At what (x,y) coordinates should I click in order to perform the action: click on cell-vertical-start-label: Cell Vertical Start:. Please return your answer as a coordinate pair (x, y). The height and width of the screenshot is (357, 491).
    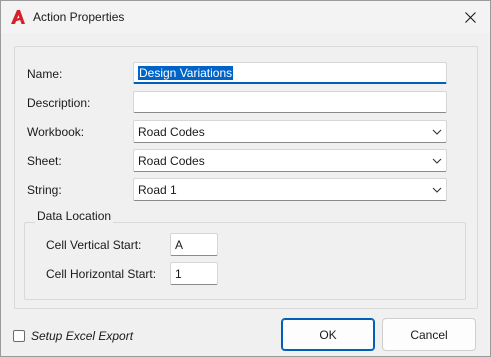
    Looking at the image, I should click on (94, 245).